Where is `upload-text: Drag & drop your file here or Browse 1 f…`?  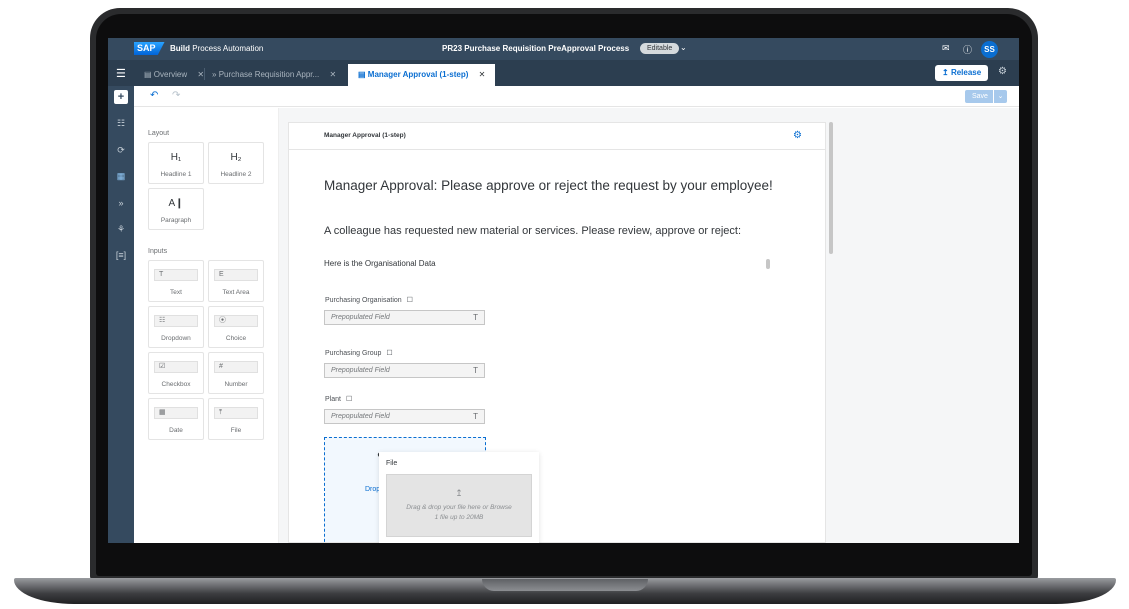
upload-text: Drag & drop your file here or Browse 1 f… is located at coordinates (459, 513).